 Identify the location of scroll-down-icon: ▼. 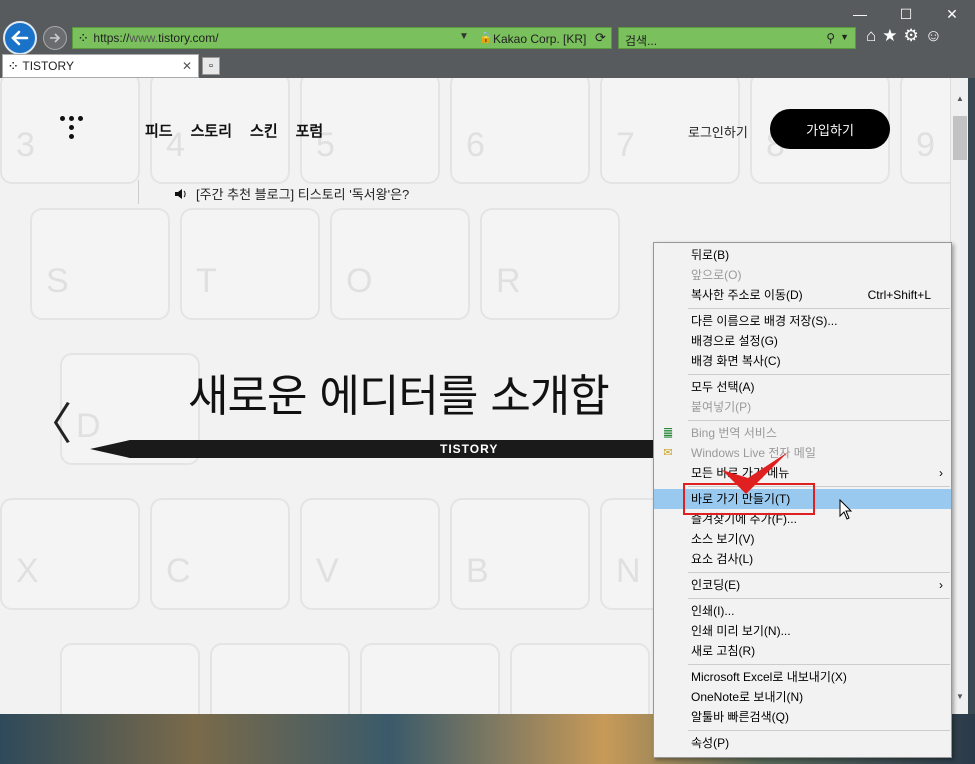
(960, 696).